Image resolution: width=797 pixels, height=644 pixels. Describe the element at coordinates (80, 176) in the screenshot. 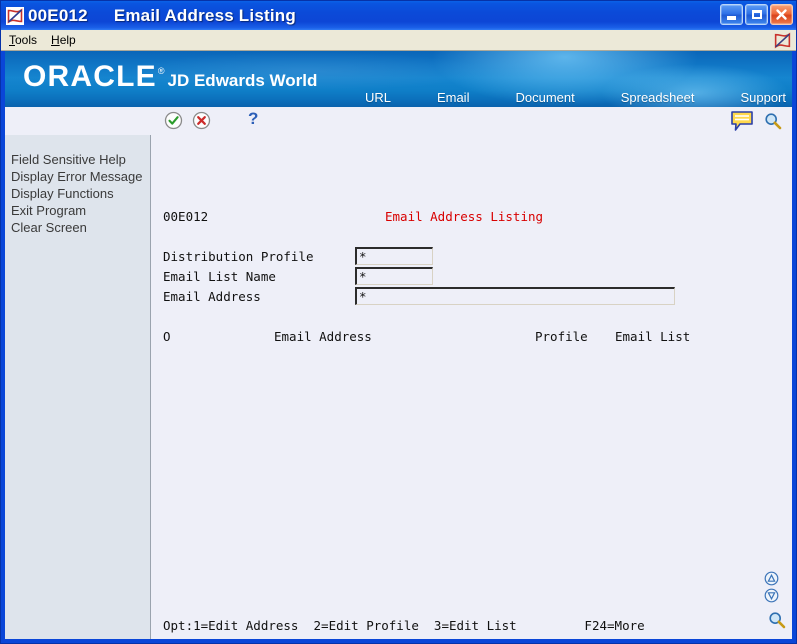

I see `sidebar-item-display-error-message: Display Error Message` at that location.